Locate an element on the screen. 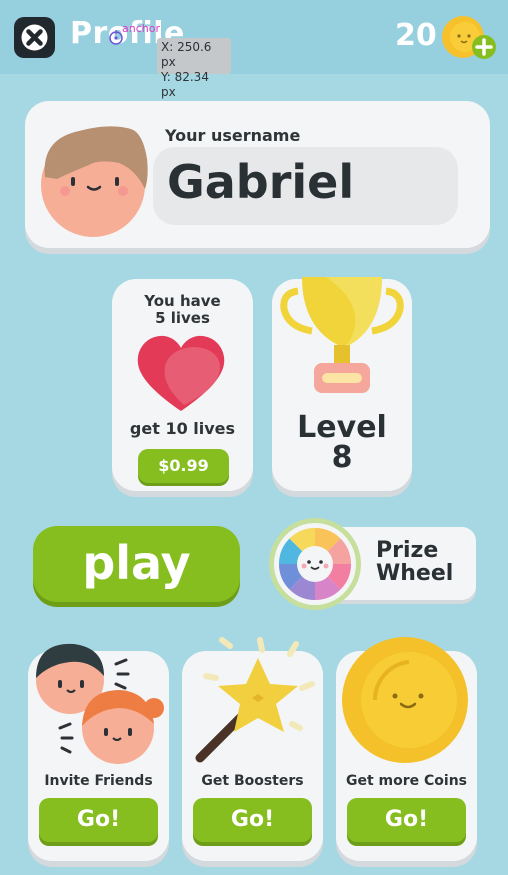 The image size is (508, 875). tooltip-y: Y: 82.34 px is located at coordinates (185, 84).